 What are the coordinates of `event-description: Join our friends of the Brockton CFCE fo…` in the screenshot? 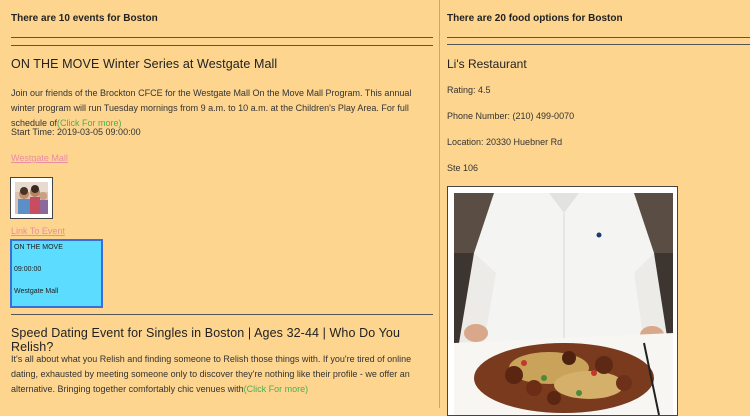 It's located at (221, 108).